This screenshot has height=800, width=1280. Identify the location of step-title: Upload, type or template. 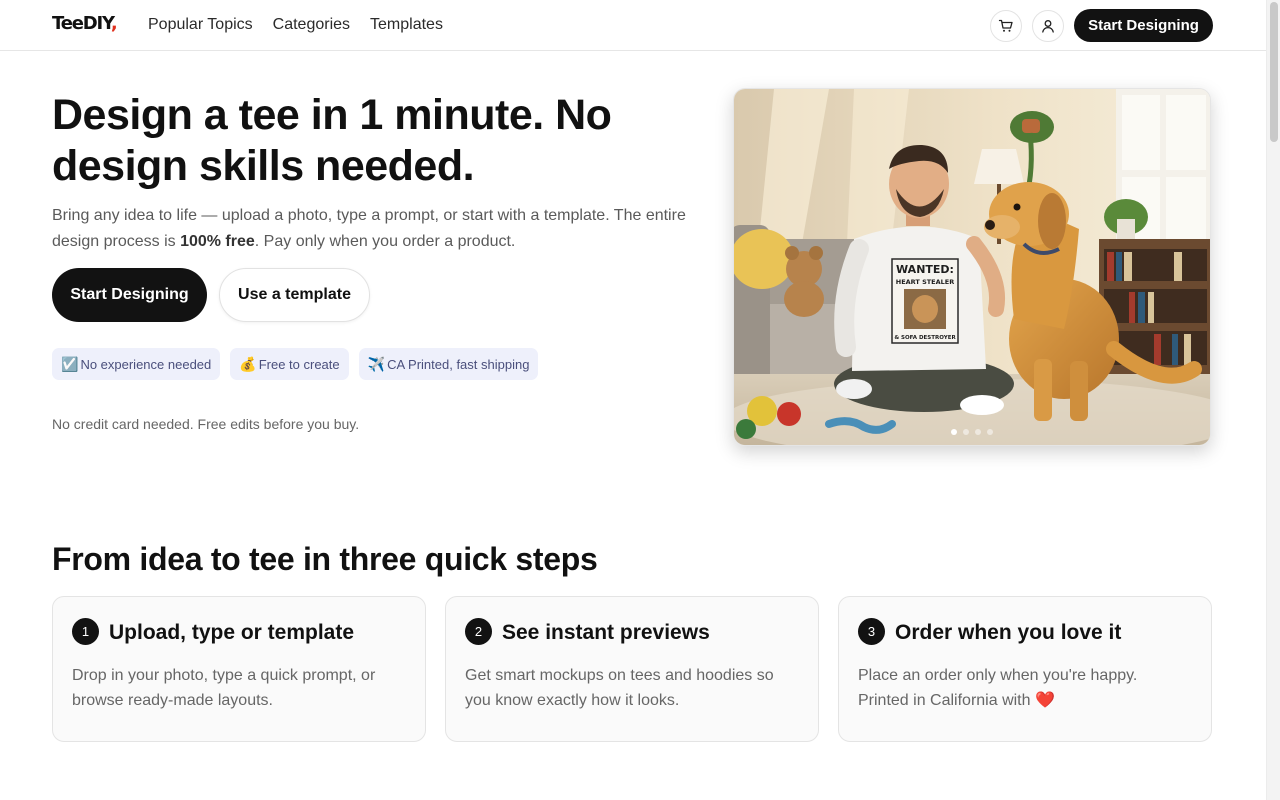
(232, 632).